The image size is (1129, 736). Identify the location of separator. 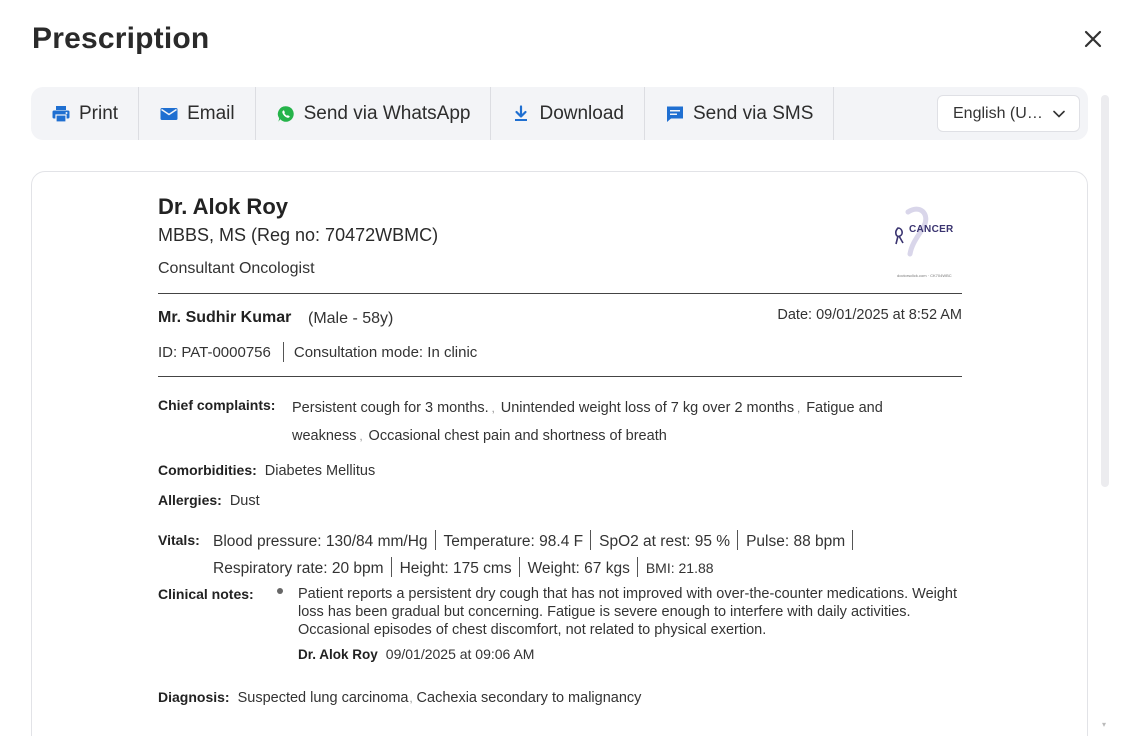
(283, 352).